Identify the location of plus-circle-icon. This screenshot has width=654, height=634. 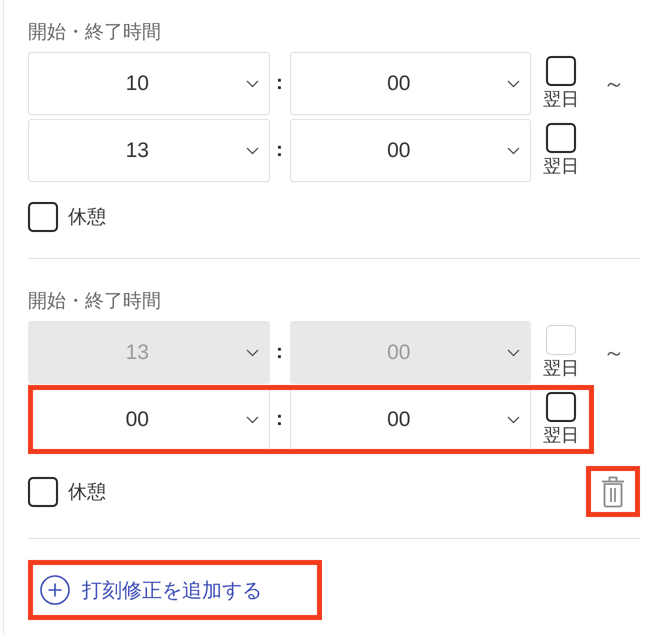
(55, 590).